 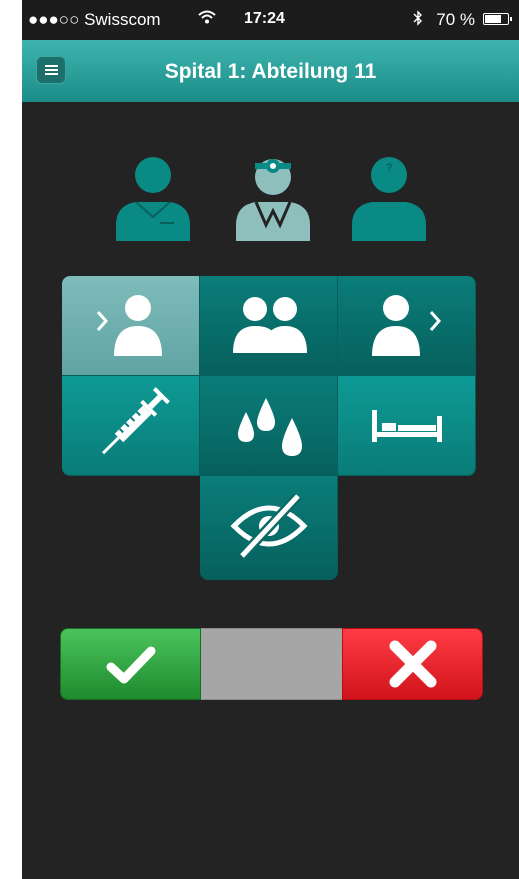 I want to click on syringe-icon, so click(x=136, y=421).